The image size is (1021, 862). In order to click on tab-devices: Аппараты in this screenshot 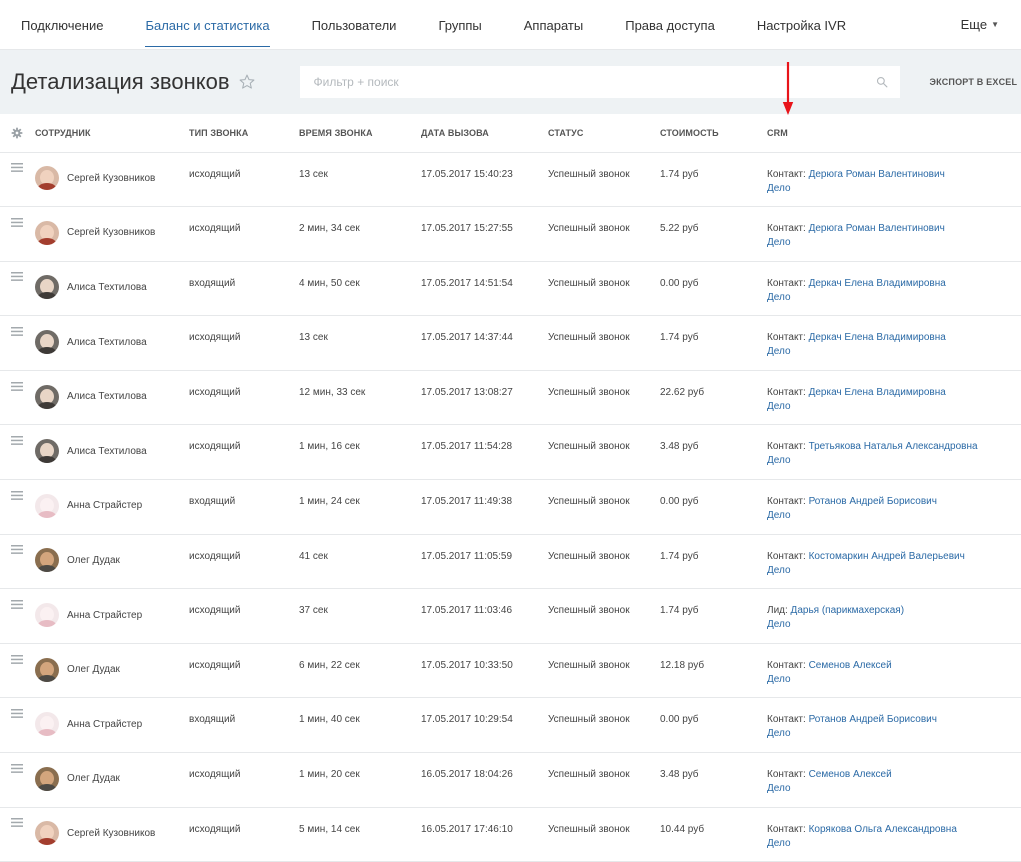, I will do `click(553, 25)`.